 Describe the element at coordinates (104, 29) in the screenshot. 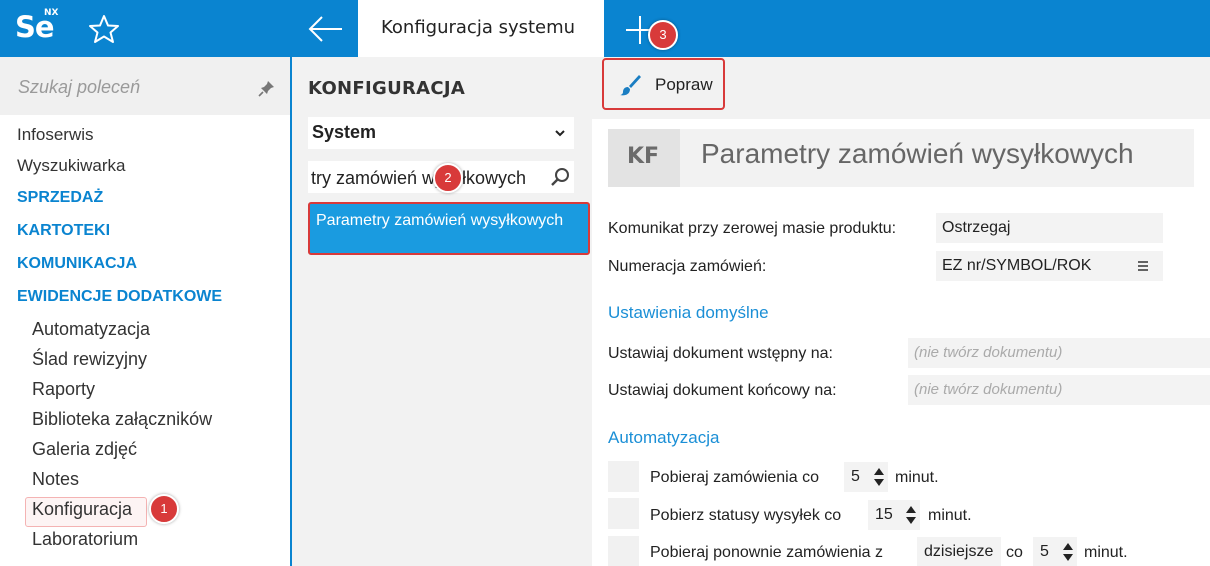

I see `favorites-star-icon` at that location.